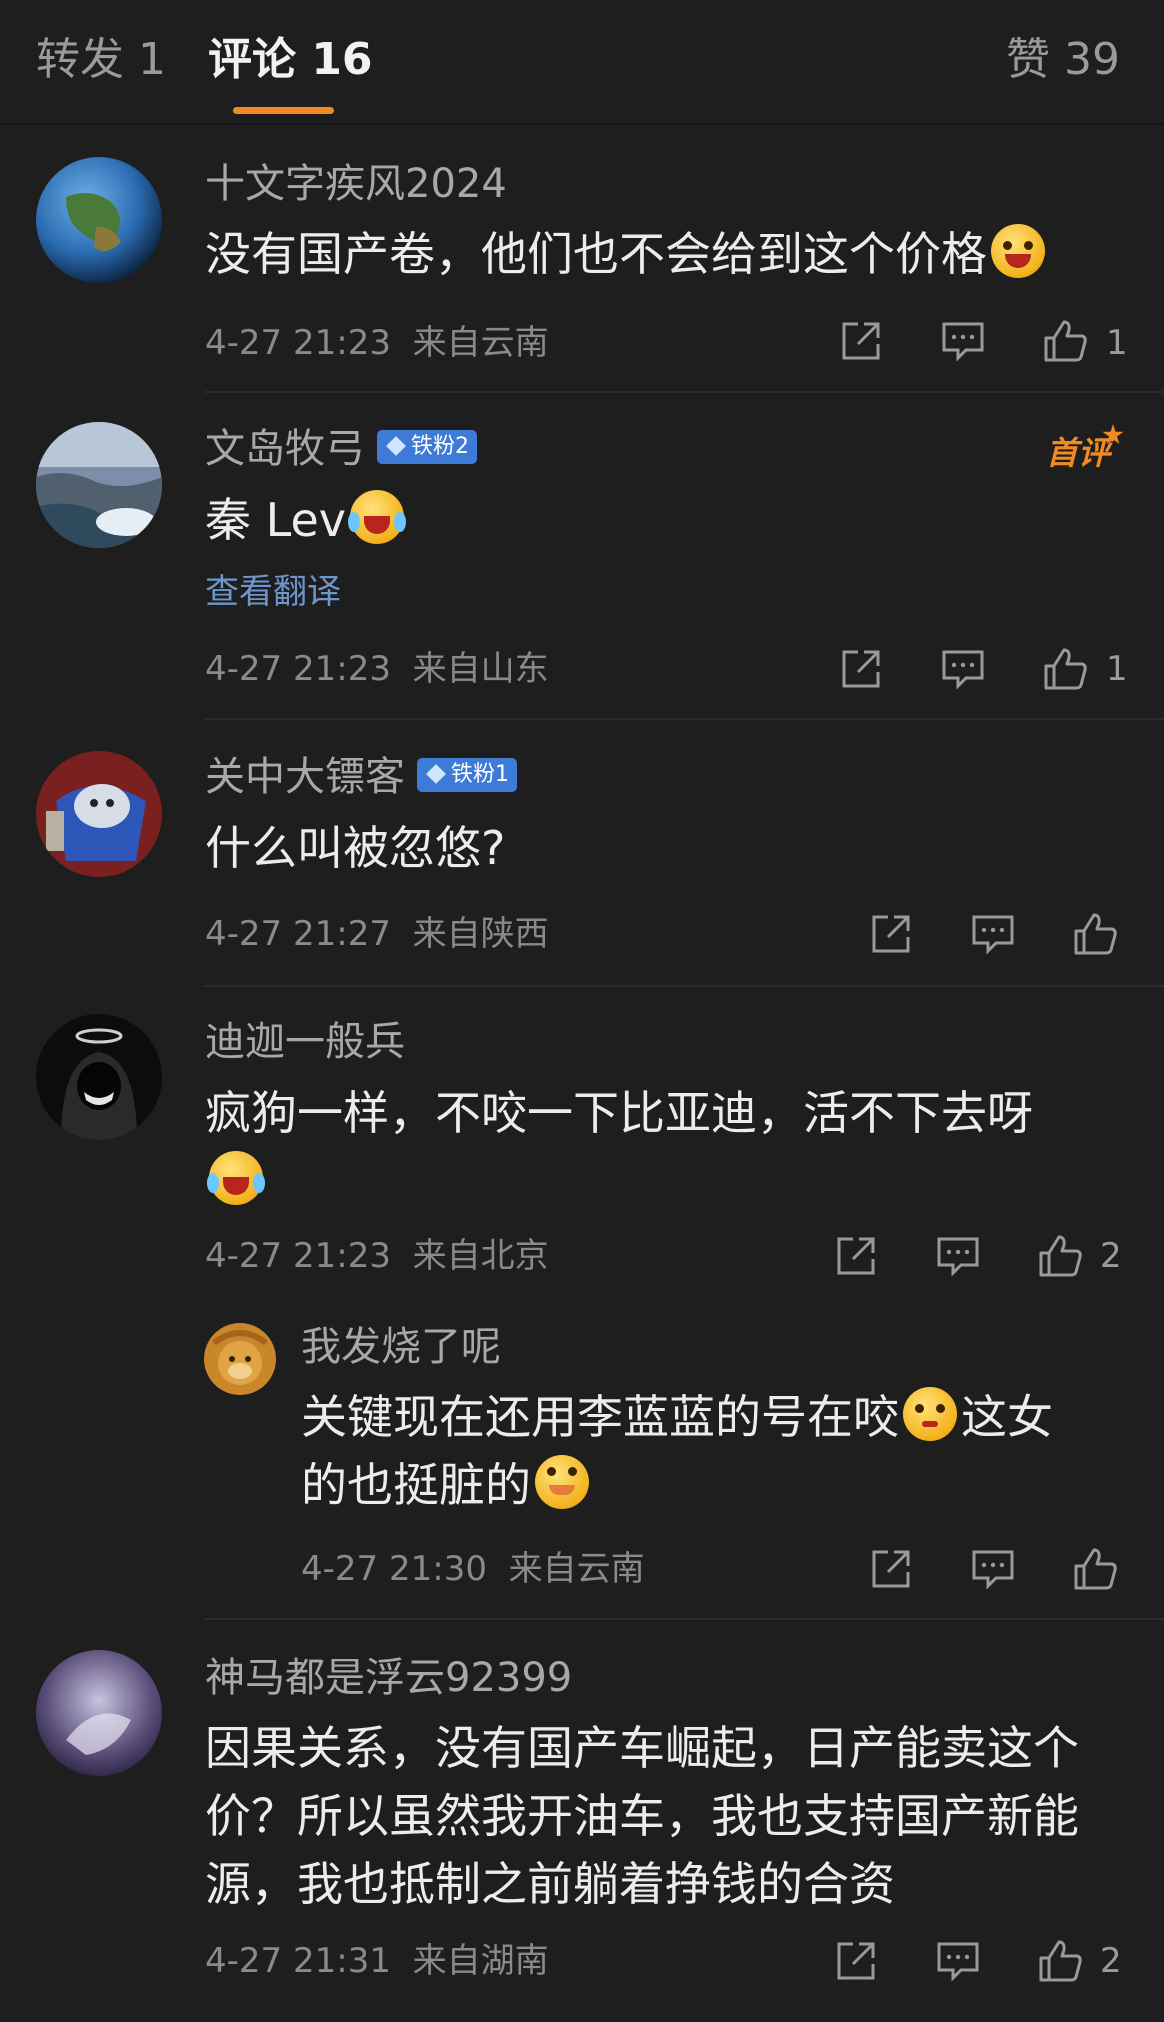 This screenshot has width=1164, height=2022. I want to click on comment-location: 来自湖南, so click(480, 1961).